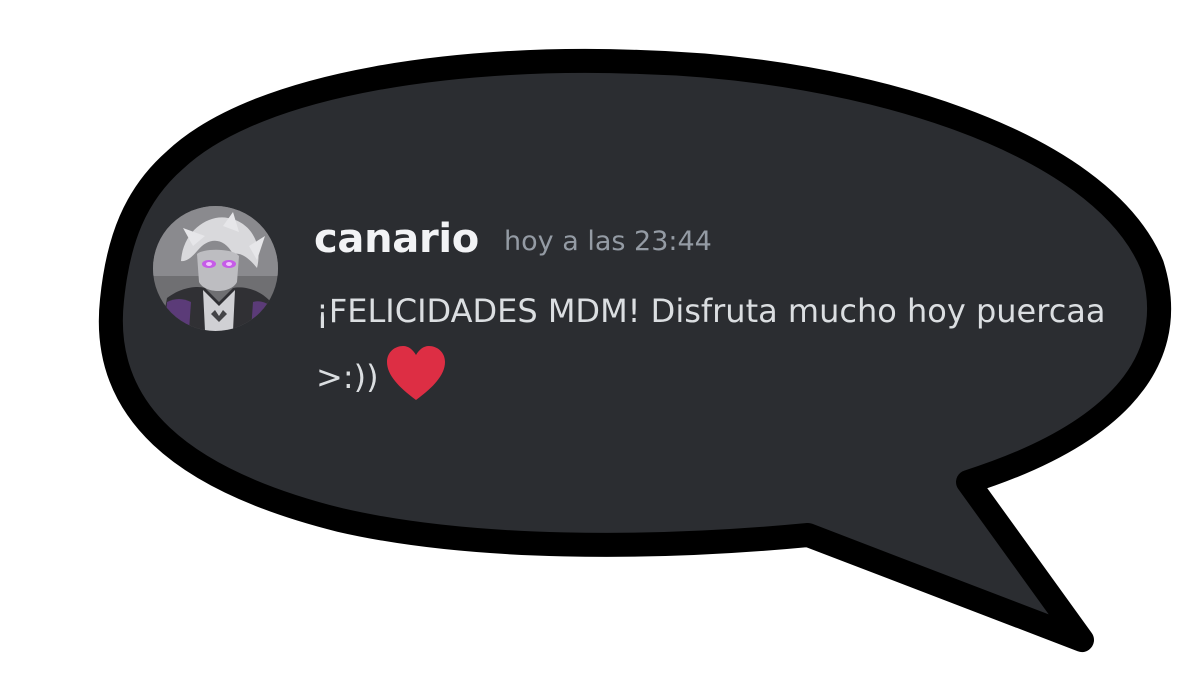 Image resolution: width=1185 pixels, height=690 pixels. What do you see at coordinates (396, 239) in the screenshot?
I see `username: canario` at bounding box center [396, 239].